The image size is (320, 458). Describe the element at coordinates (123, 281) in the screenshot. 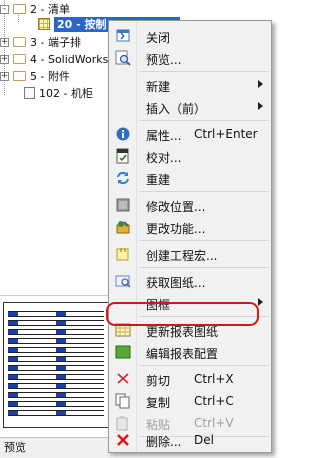

I see `get-drawing-icon` at that location.